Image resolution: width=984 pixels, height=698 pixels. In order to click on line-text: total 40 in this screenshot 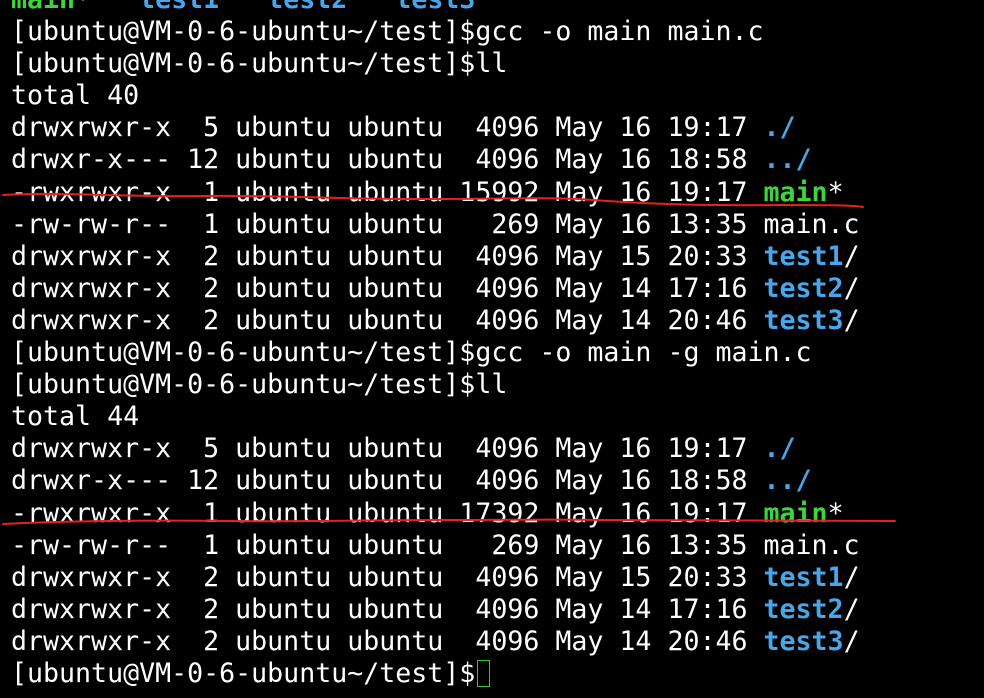, I will do `click(75, 96)`.